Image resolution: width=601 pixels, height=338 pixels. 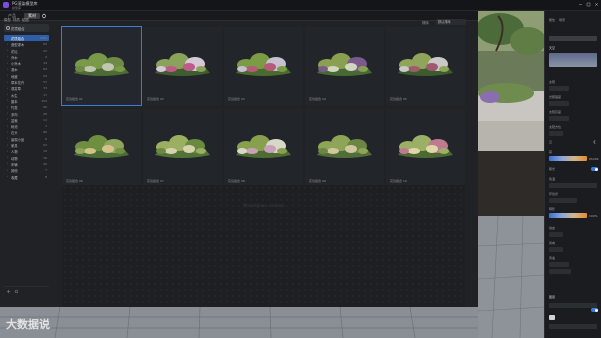 What do you see at coordinates (398, 181) in the screenshot?
I see `asset-name: 花境组合 10` at bounding box center [398, 181].